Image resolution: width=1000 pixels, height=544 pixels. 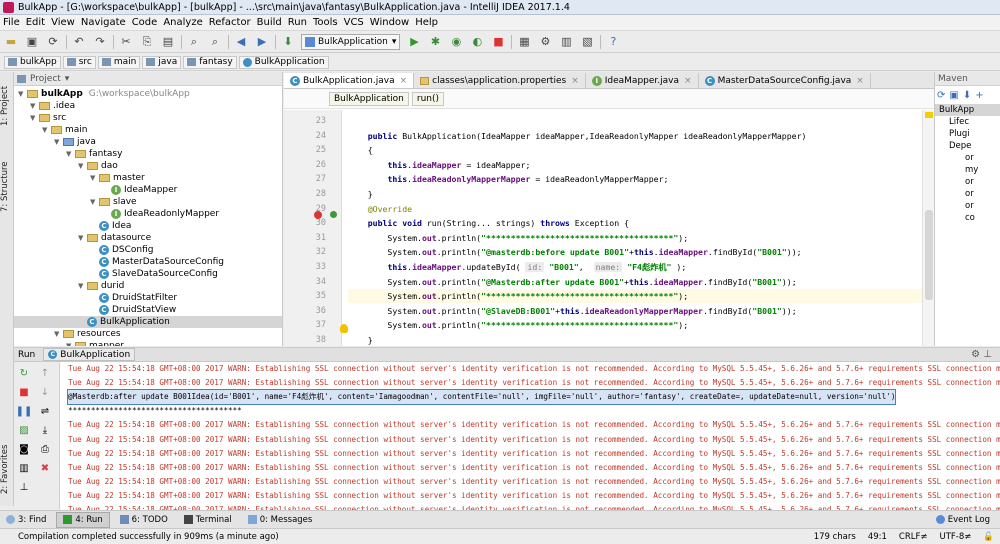 I want to click on back-icon: ◀, so click(x=241, y=42).